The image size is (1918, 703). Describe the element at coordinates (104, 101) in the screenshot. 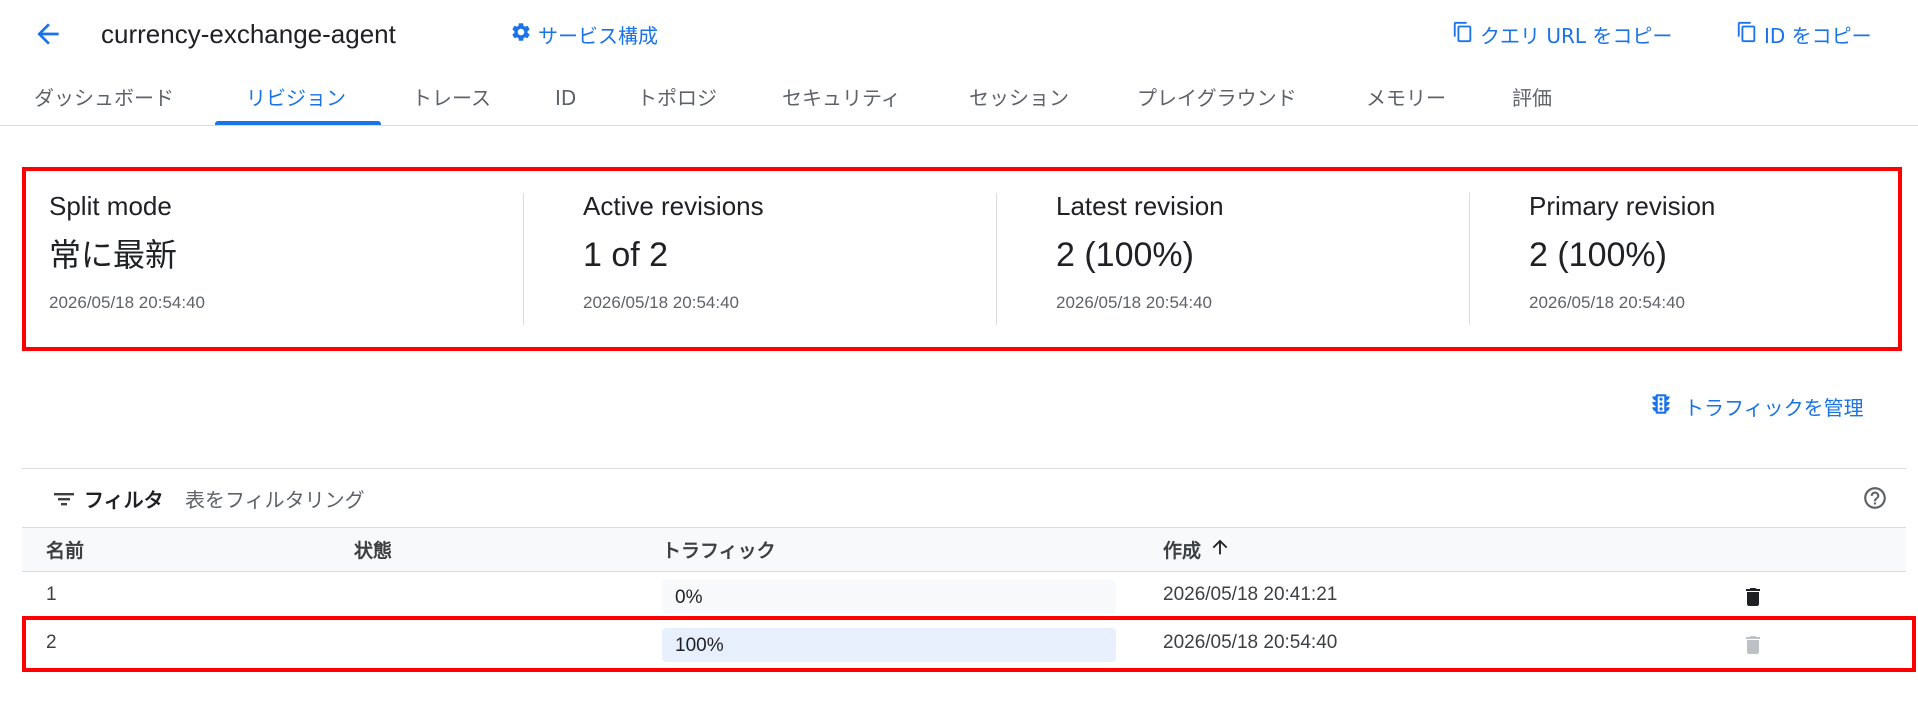

I see `tab-dashboard: ダッシュボード` at that location.